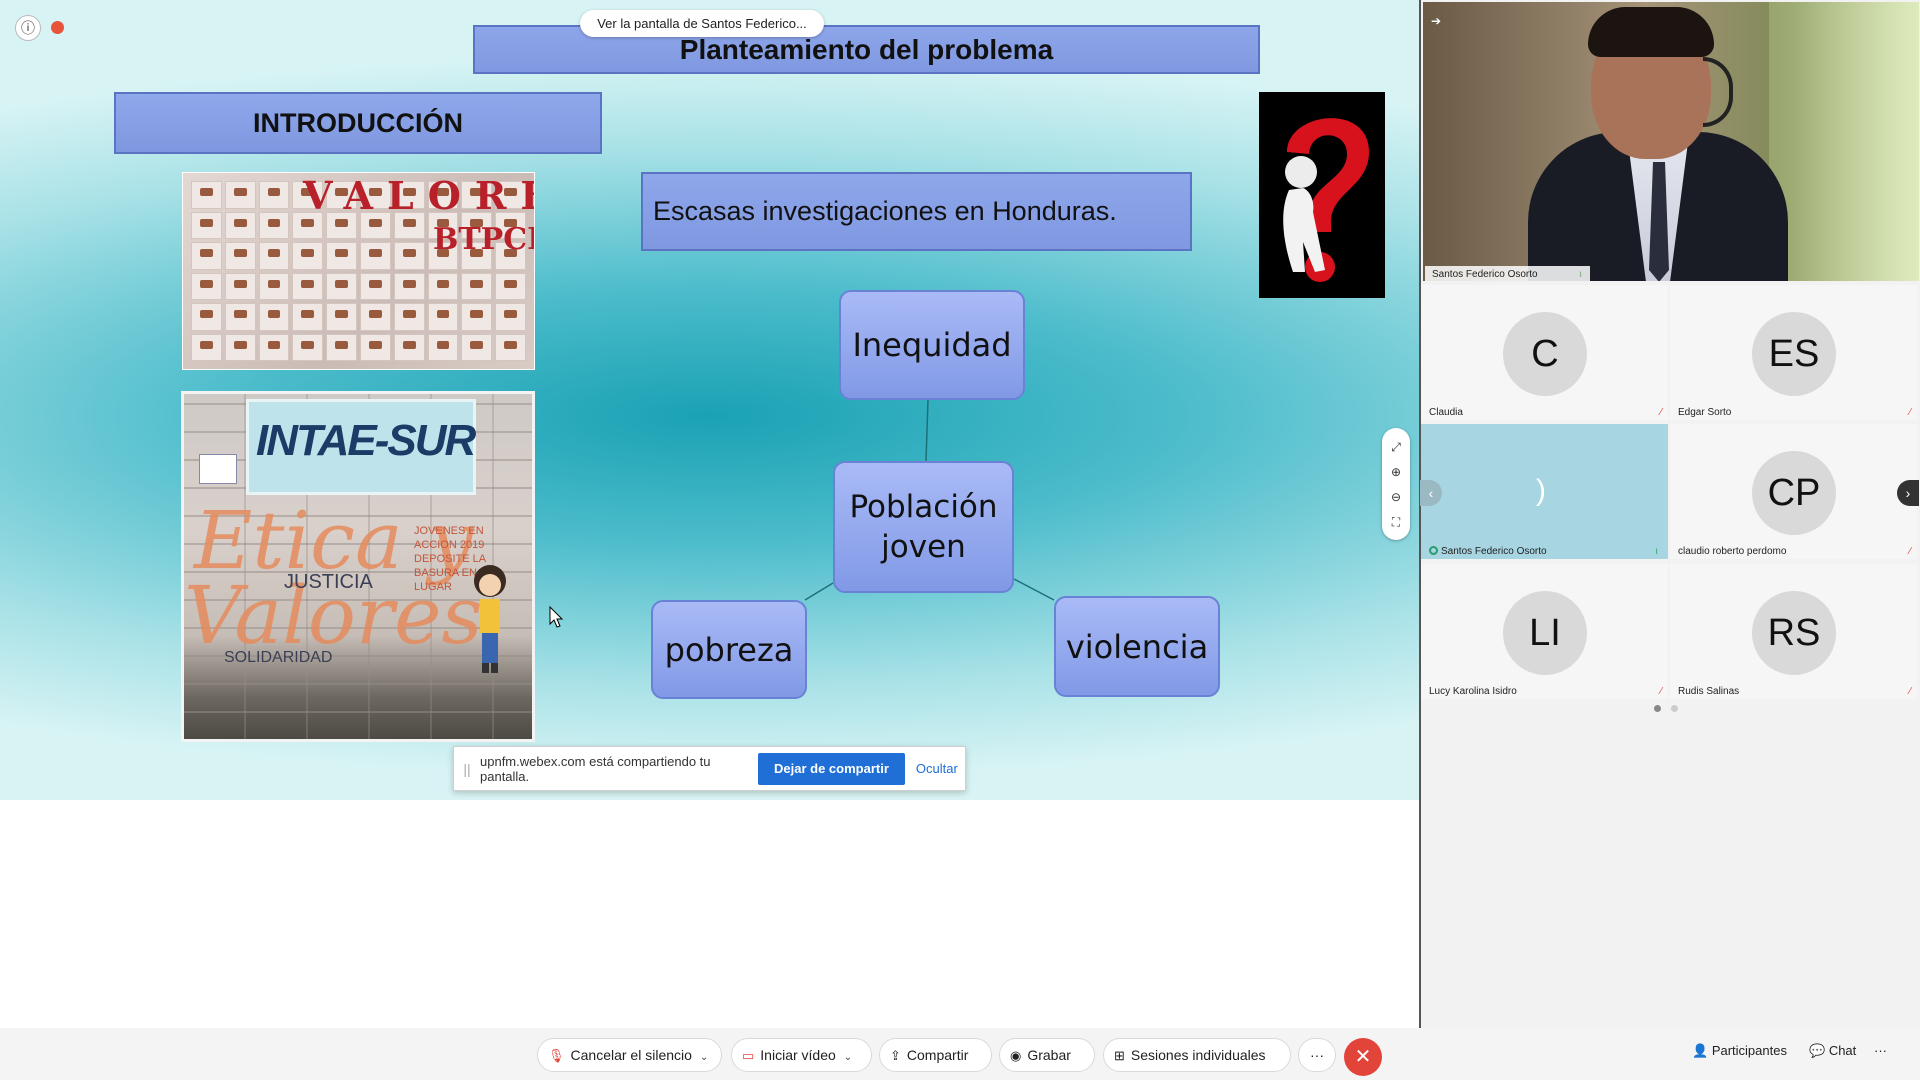  I want to click on wall-justicia-text: JUSTICIA, so click(328, 582).